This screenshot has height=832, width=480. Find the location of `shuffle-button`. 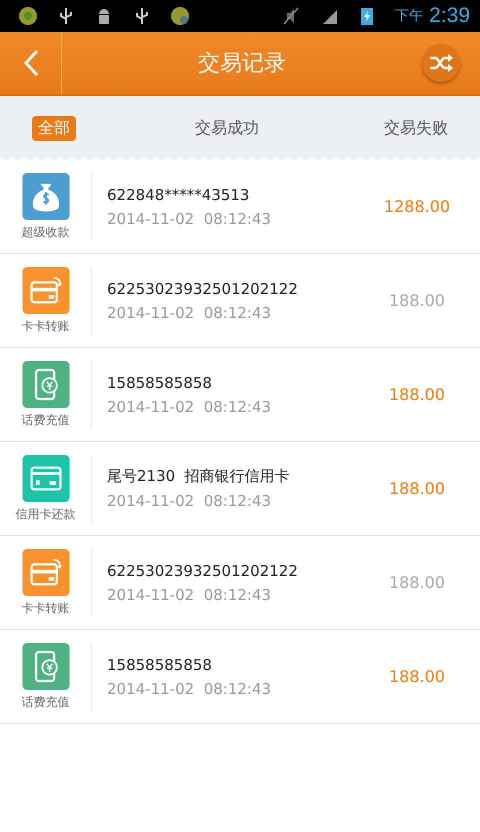

shuffle-button is located at coordinates (441, 63).